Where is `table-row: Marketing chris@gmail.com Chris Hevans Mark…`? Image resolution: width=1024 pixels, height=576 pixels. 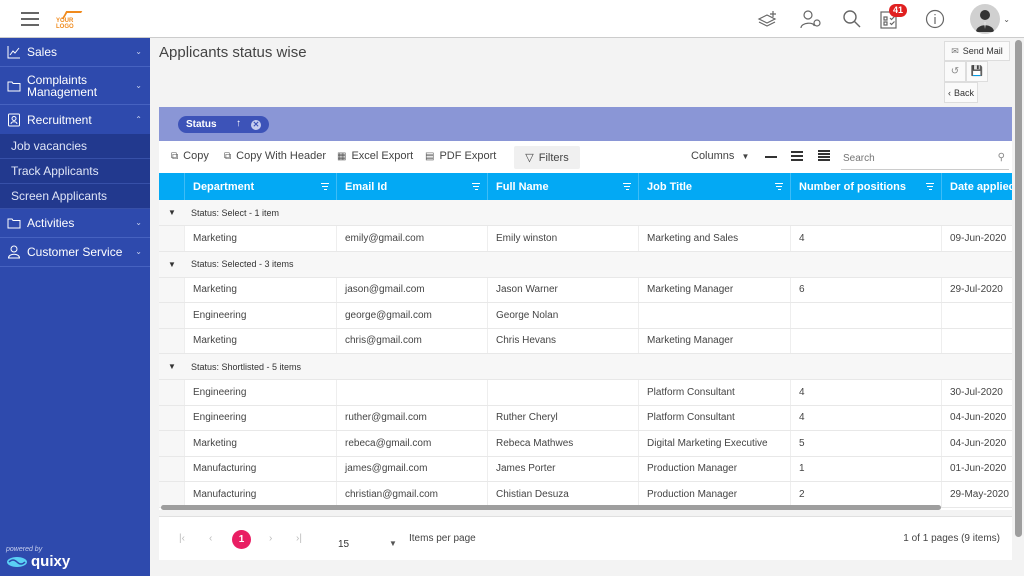
table-row: Marketing chris@gmail.com Chris Hevans Mark… is located at coordinates (585, 341).